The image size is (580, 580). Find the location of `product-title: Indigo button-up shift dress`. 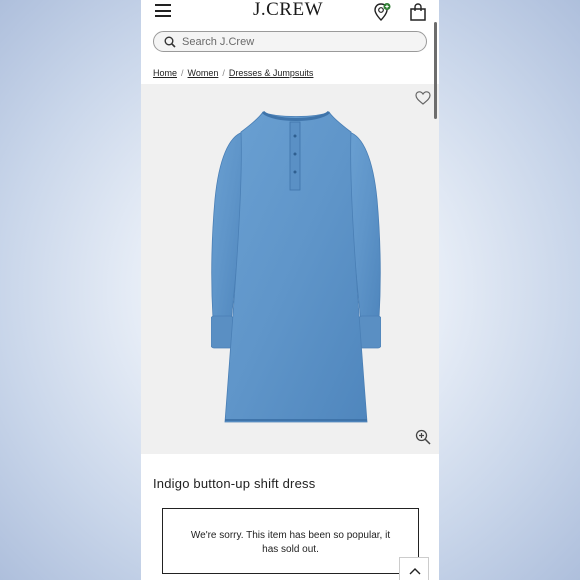

product-title: Indigo button-up shift dress is located at coordinates (234, 483).